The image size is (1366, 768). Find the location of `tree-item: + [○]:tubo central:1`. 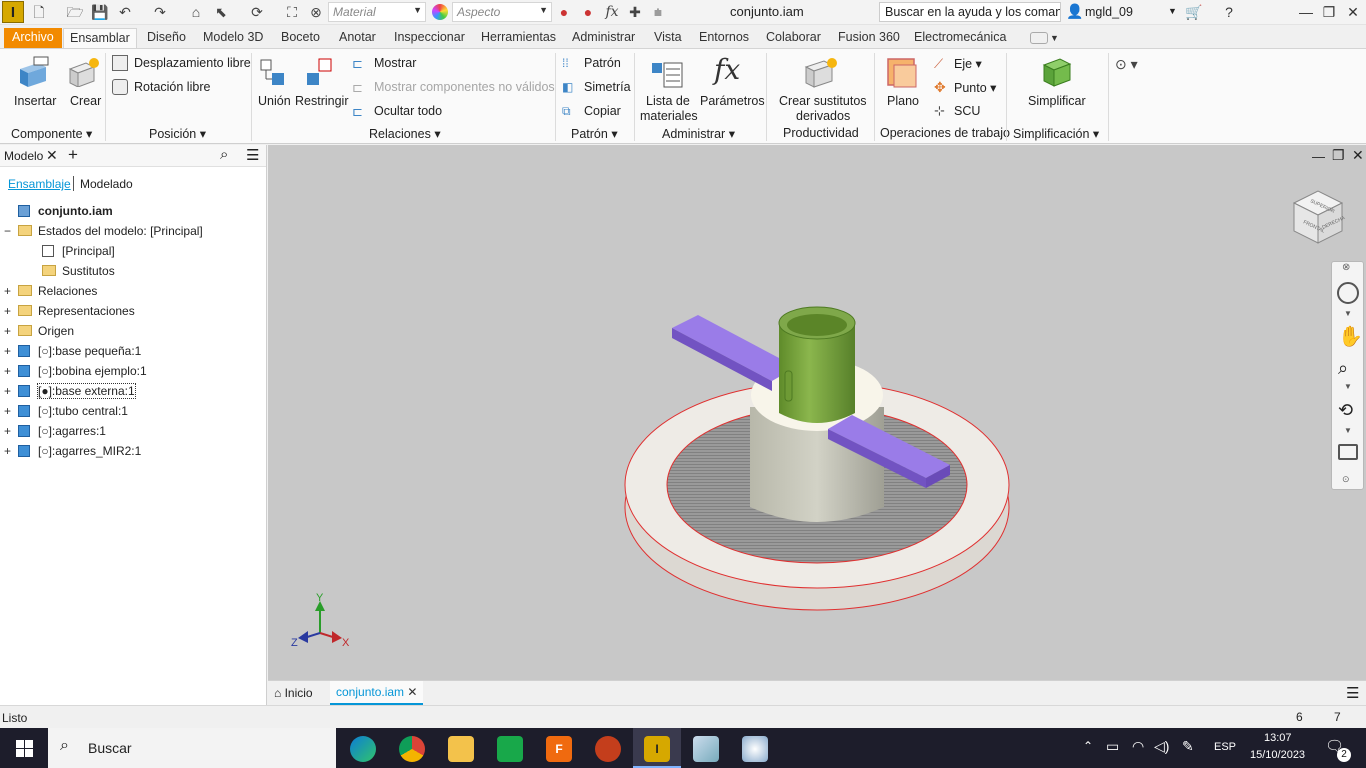

tree-item: + [○]:tubo central:1 is located at coordinates (133, 411).